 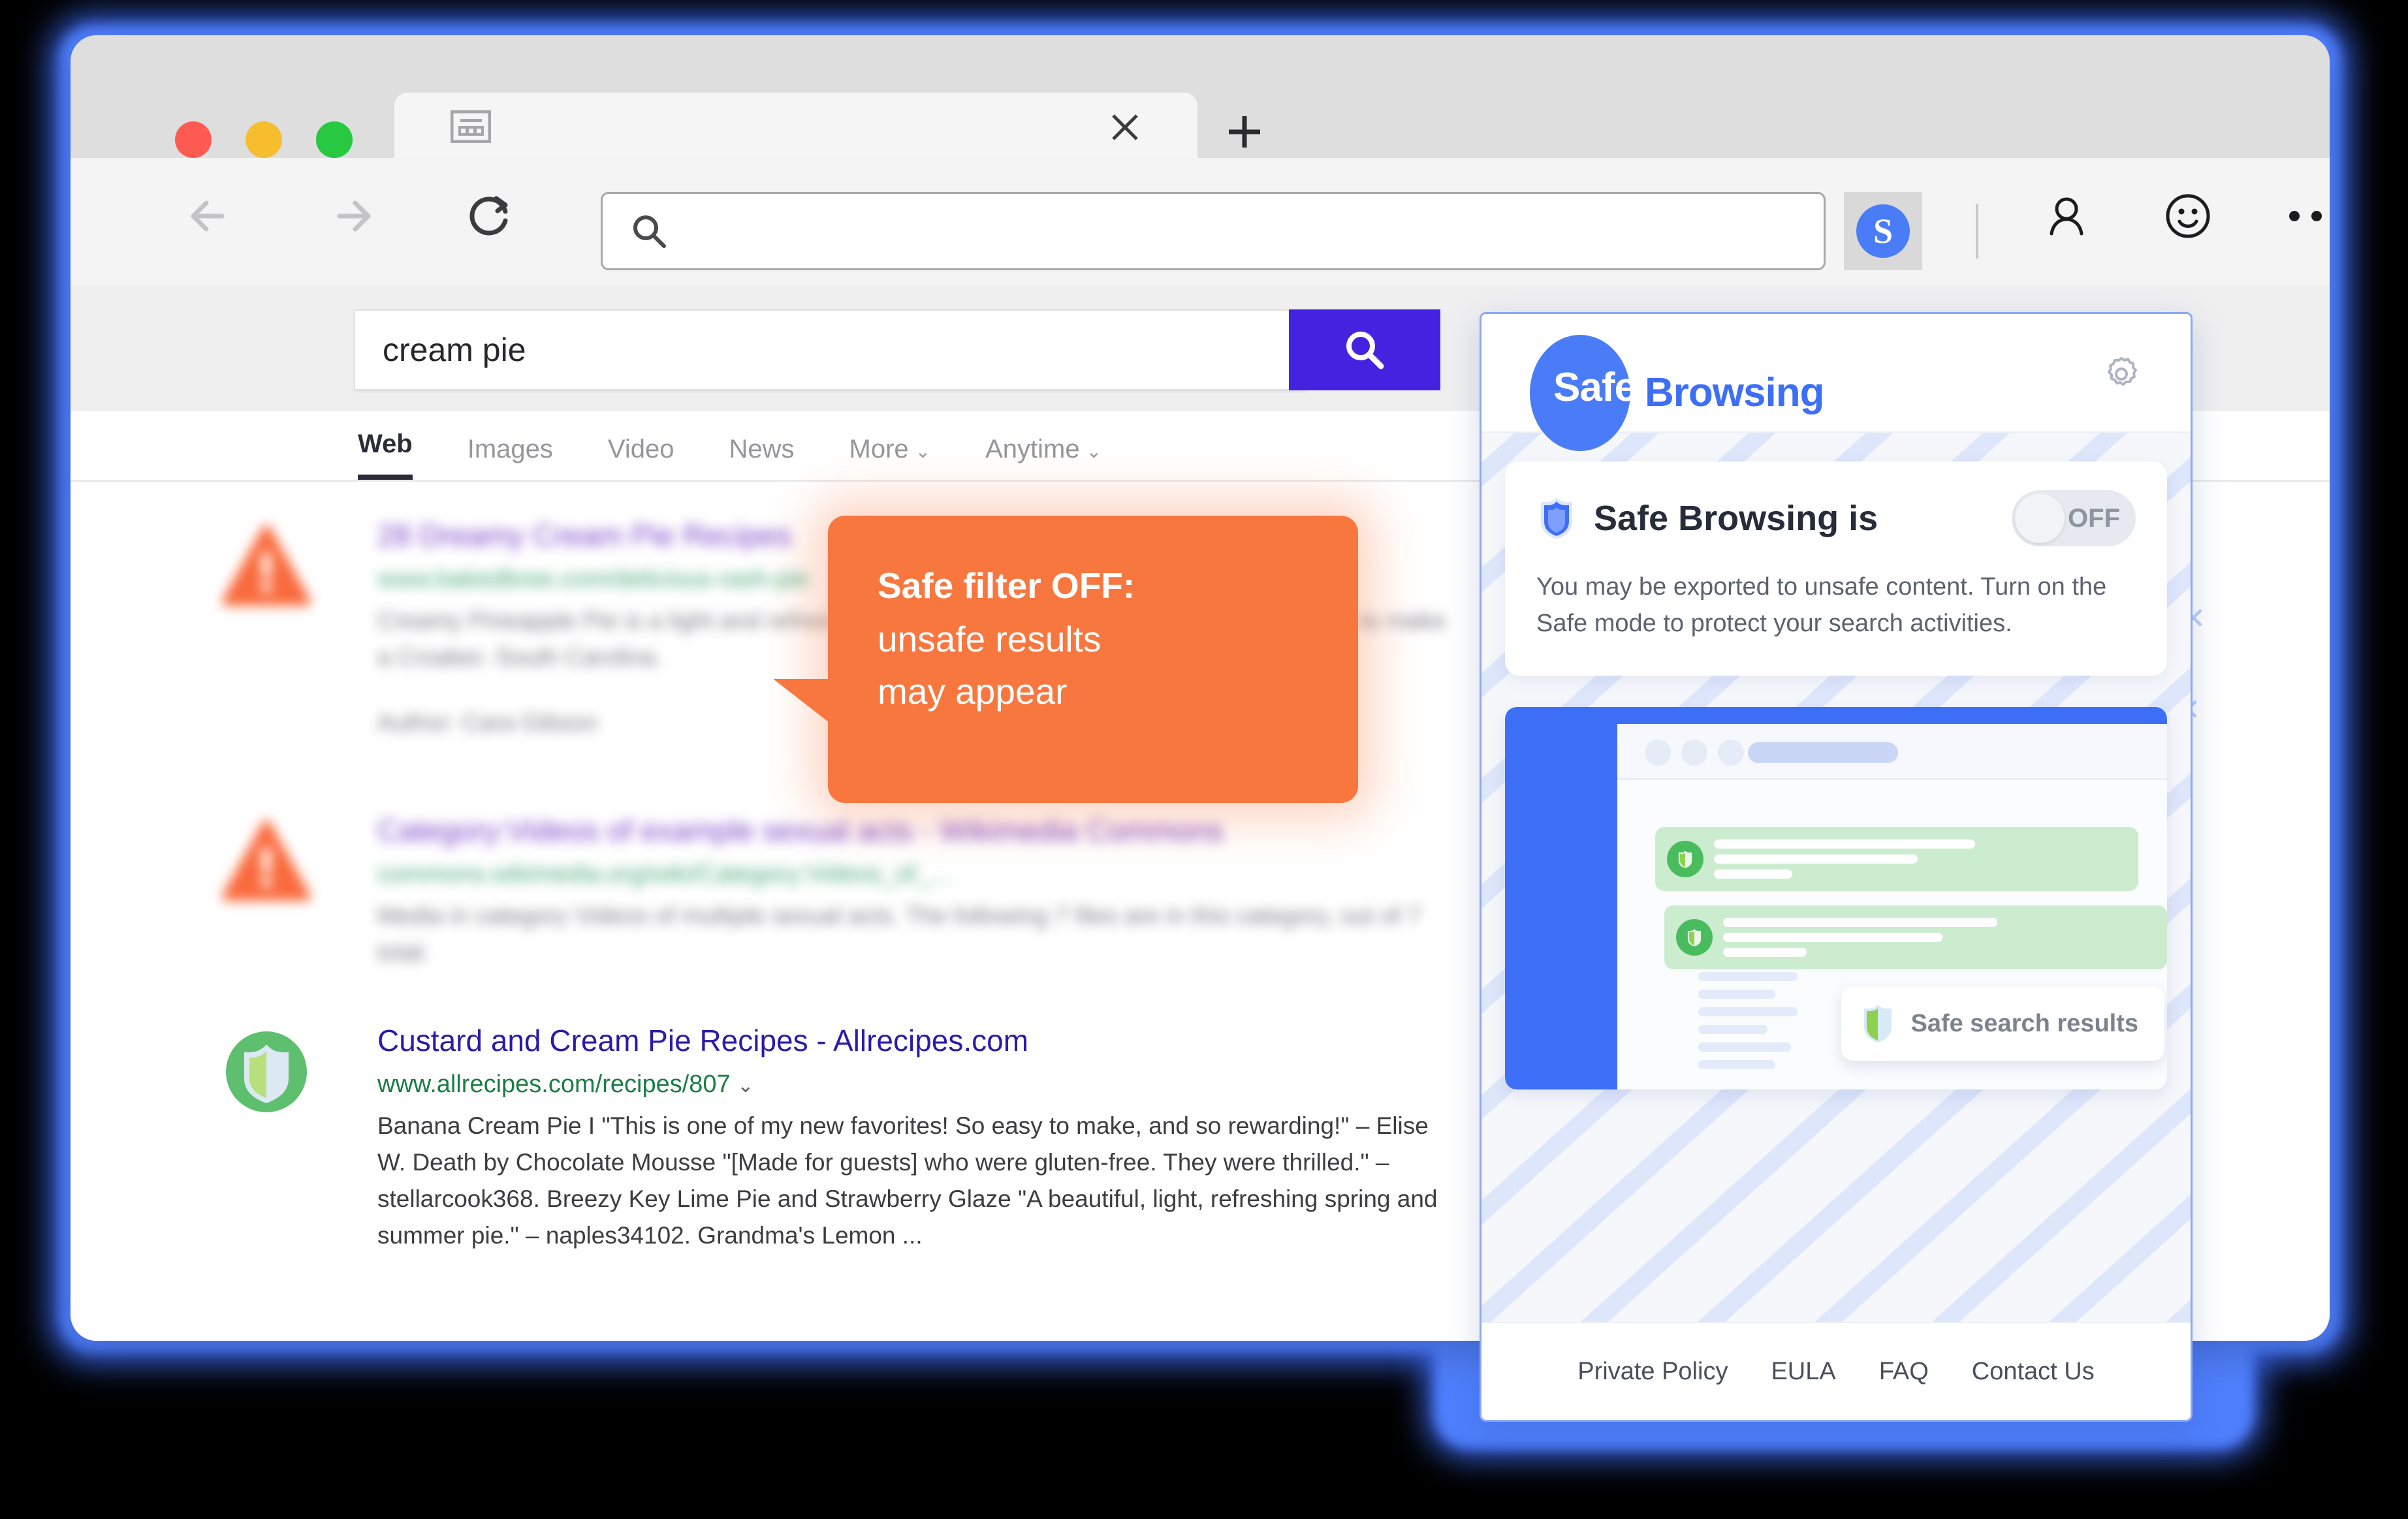 What do you see at coordinates (1977, 231) in the screenshot?
I see `toolbar-divider` at bounding box center [1977, 231].